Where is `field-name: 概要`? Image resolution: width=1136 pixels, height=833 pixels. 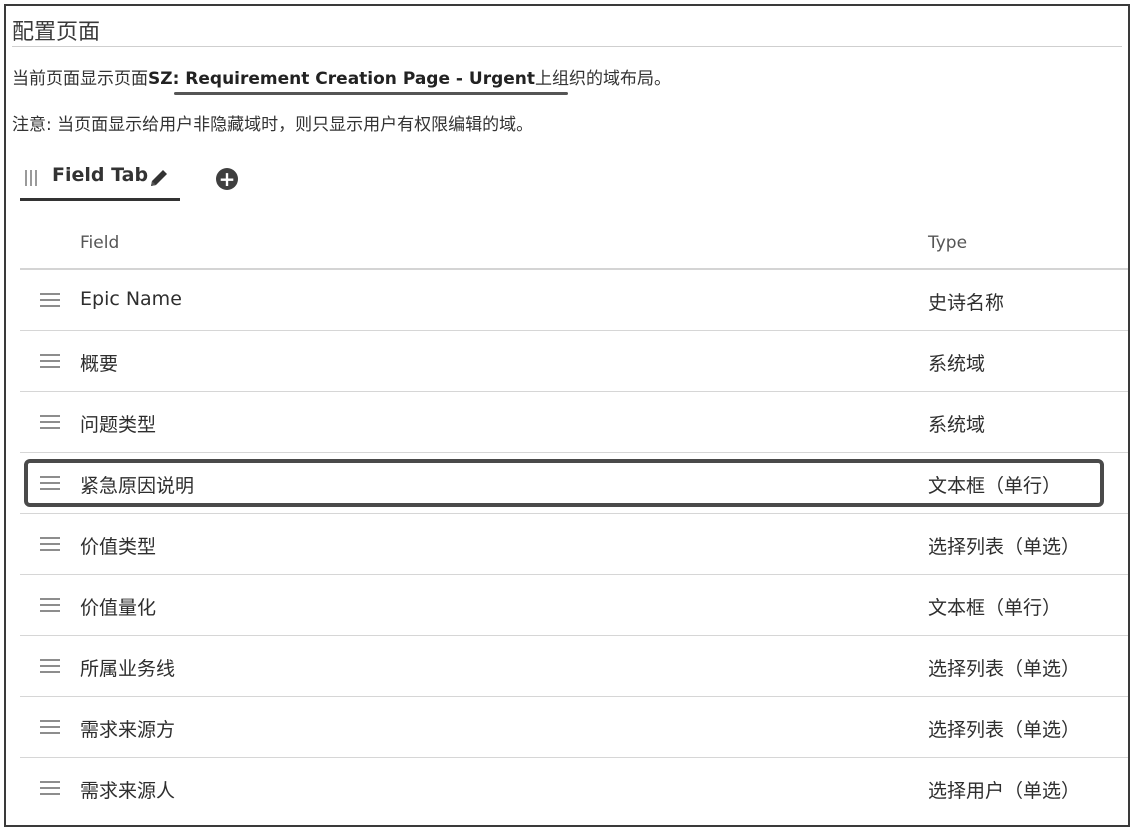
field-name: 概要 is located at coordinates (99, 364).